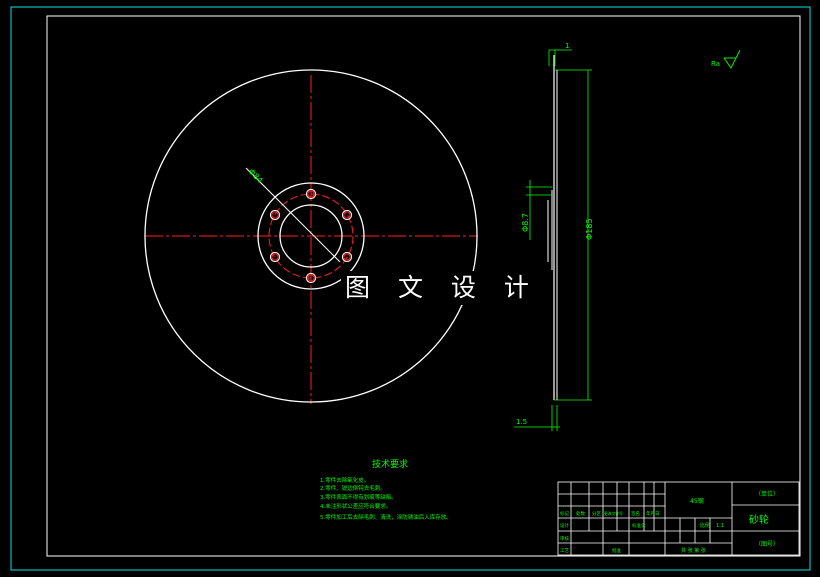 The image size is (820, 577). I want to click on roughness-label: Ra, so click(715, 64).